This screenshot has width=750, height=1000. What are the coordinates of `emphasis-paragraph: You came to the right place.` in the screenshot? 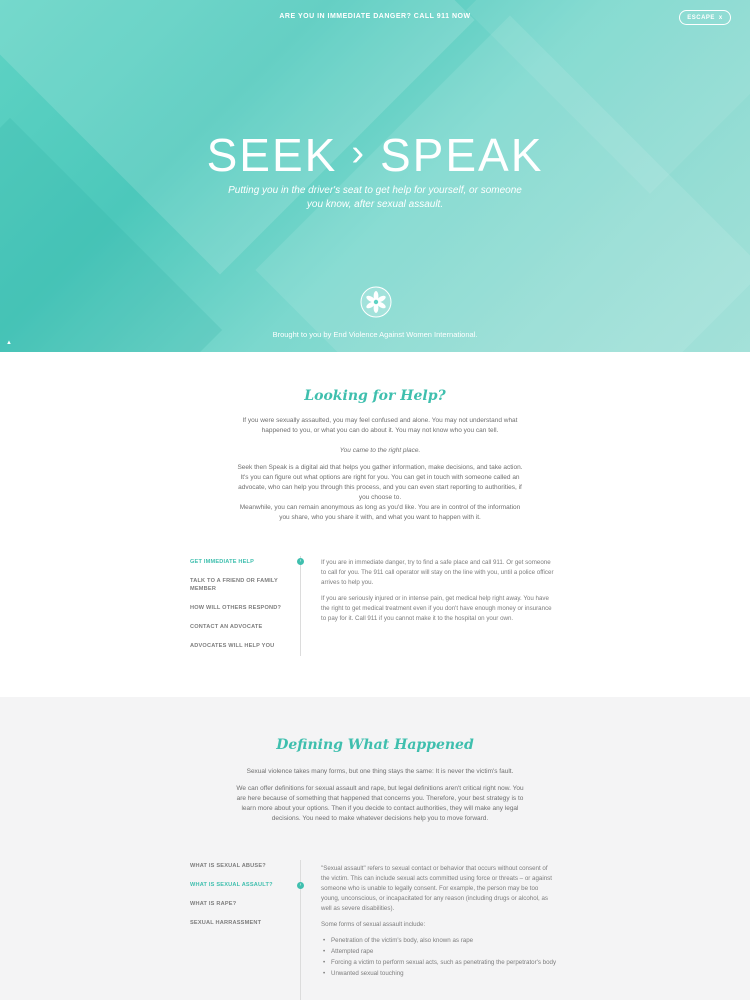 It's located at (380, 450).